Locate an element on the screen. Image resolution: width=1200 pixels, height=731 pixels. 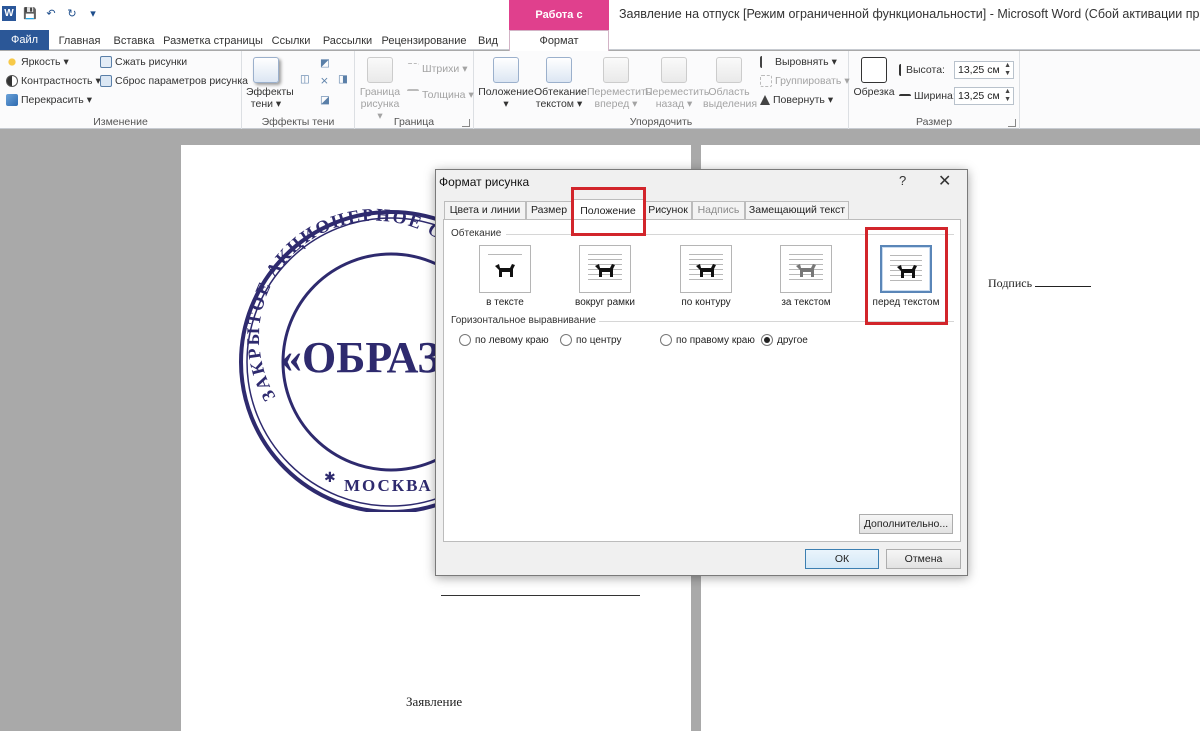
dashes-icon is located at coordinates (413, 69).